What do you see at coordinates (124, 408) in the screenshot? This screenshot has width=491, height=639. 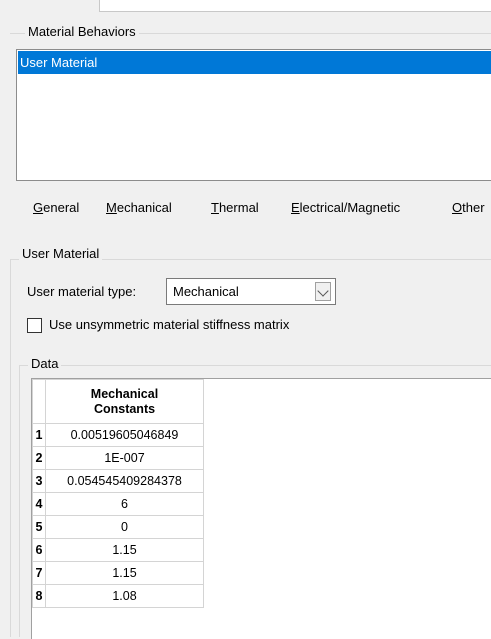 I see `column-header-line2: Constants` at bounding box center [124, 408].